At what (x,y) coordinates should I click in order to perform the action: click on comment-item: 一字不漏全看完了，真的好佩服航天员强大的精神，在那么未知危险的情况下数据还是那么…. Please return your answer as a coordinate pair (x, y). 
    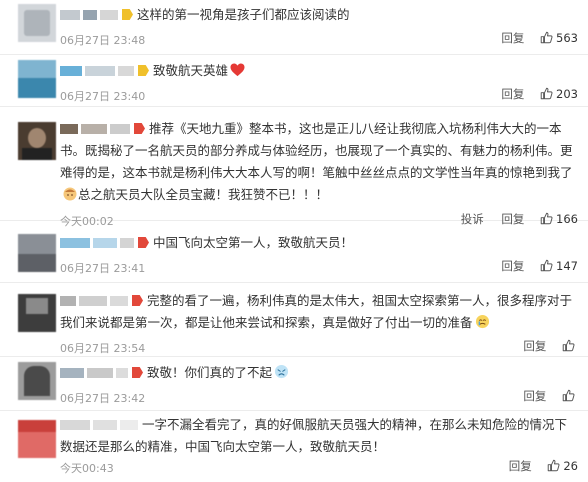
    Looking at the image, I should click on (294, 447).